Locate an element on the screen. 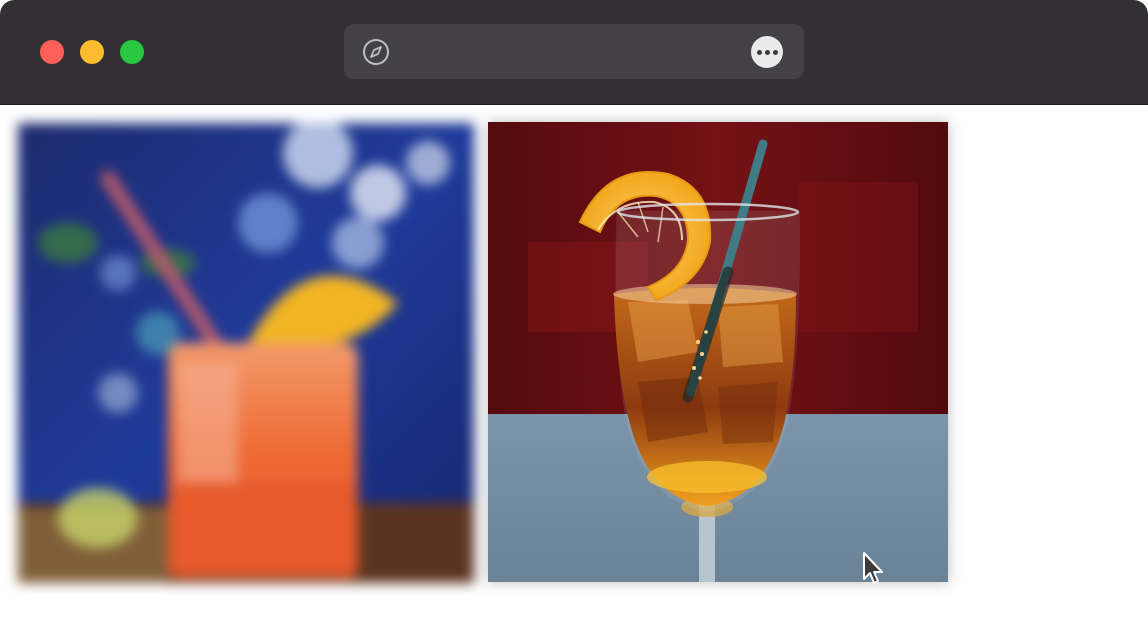 This screenshot has width=1148, height=640. minimize-window-button is located at coordinates (92, 52).